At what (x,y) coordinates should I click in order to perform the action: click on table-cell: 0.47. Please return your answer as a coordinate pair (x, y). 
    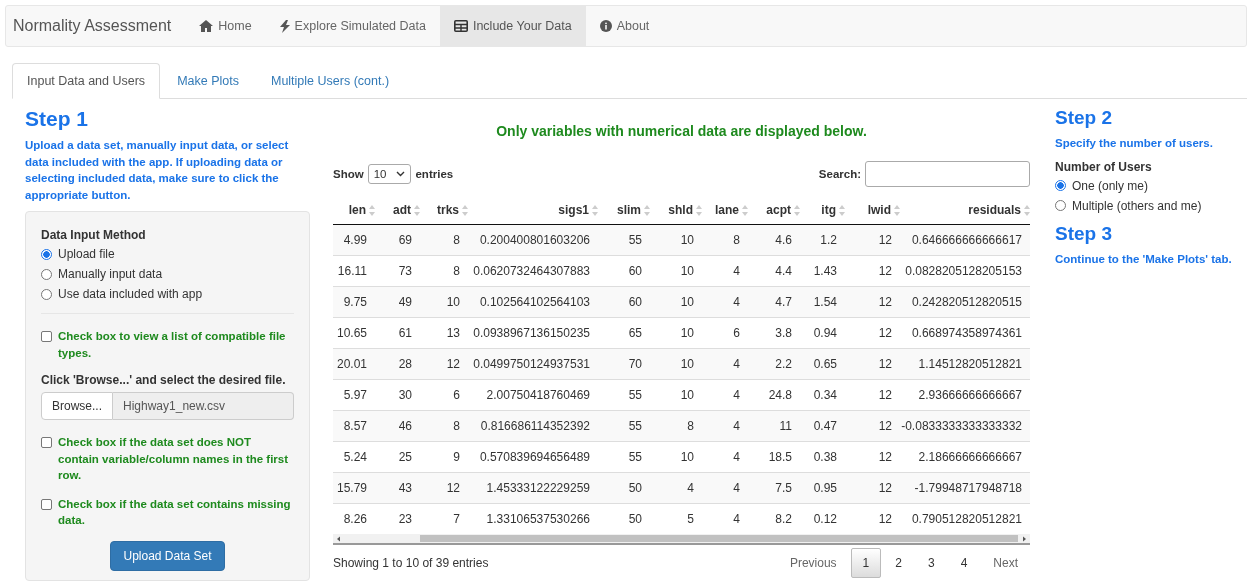
    Looking at the image, I should click on (822, 426).